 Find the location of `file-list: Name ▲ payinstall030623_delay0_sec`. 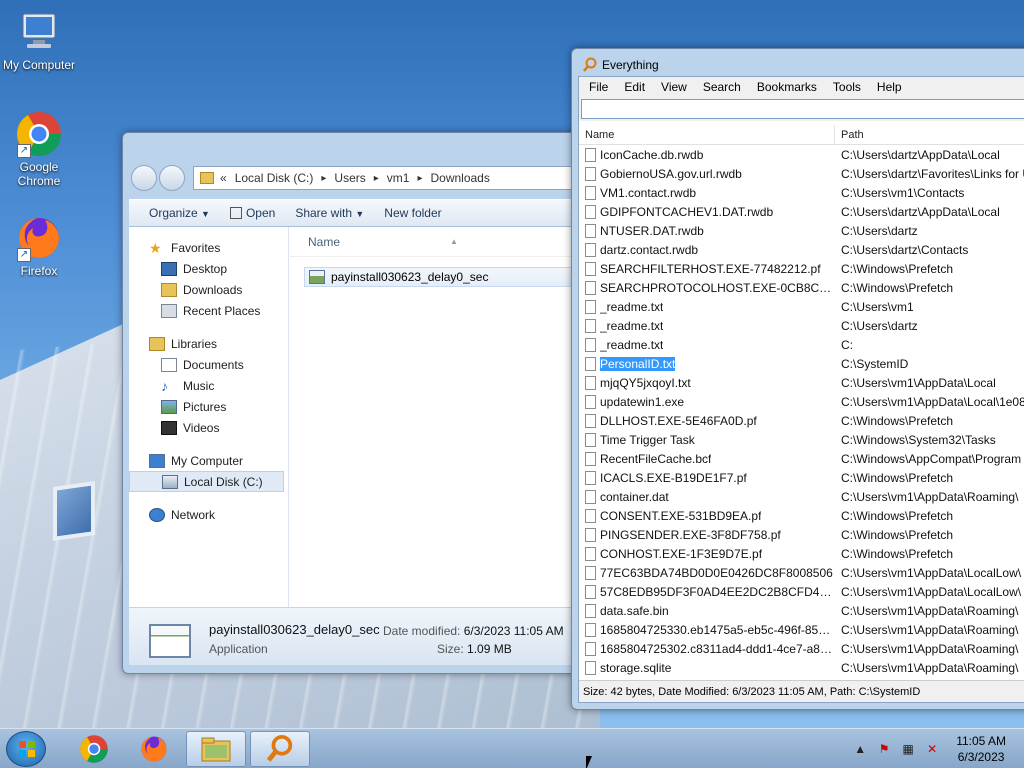

file-list: Name ▲ payinstall030623_delay0_sec is located at coordinates (435, 417).